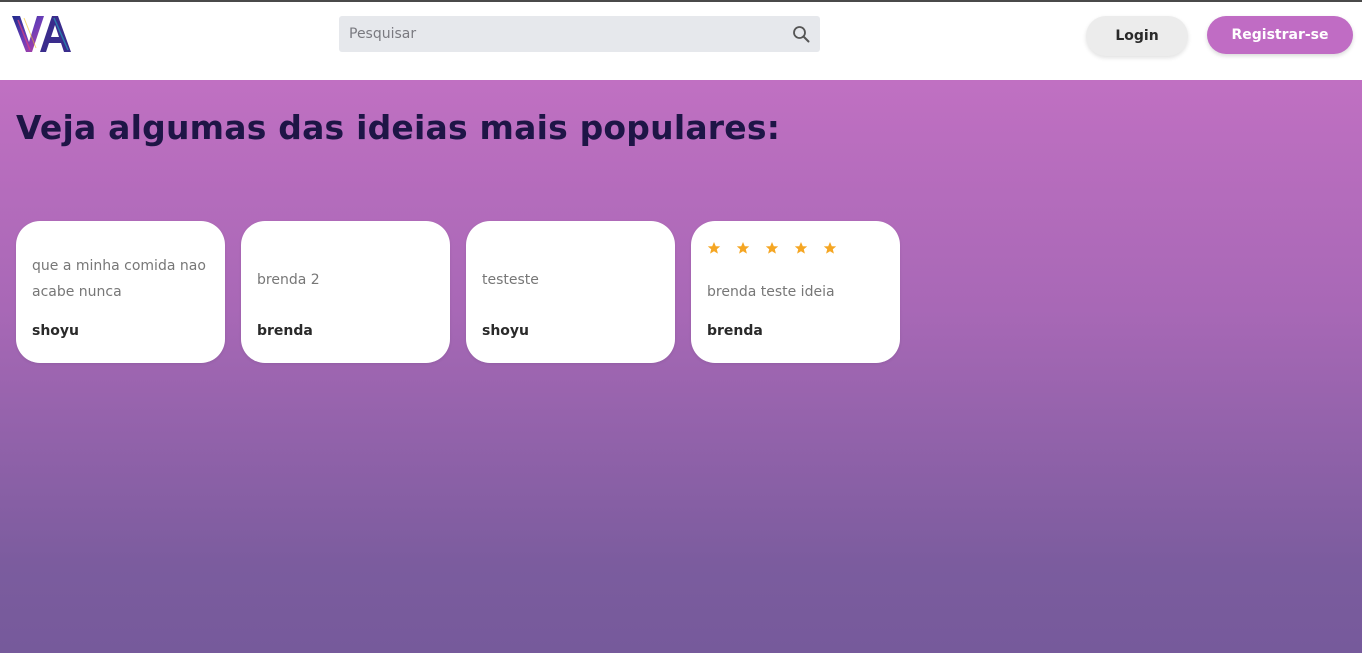 The height and width of the screenshot is (653, 1362). Describe the element at coordinates (1137, 36) in the screenshot. I see `login-button: Login` at that location.